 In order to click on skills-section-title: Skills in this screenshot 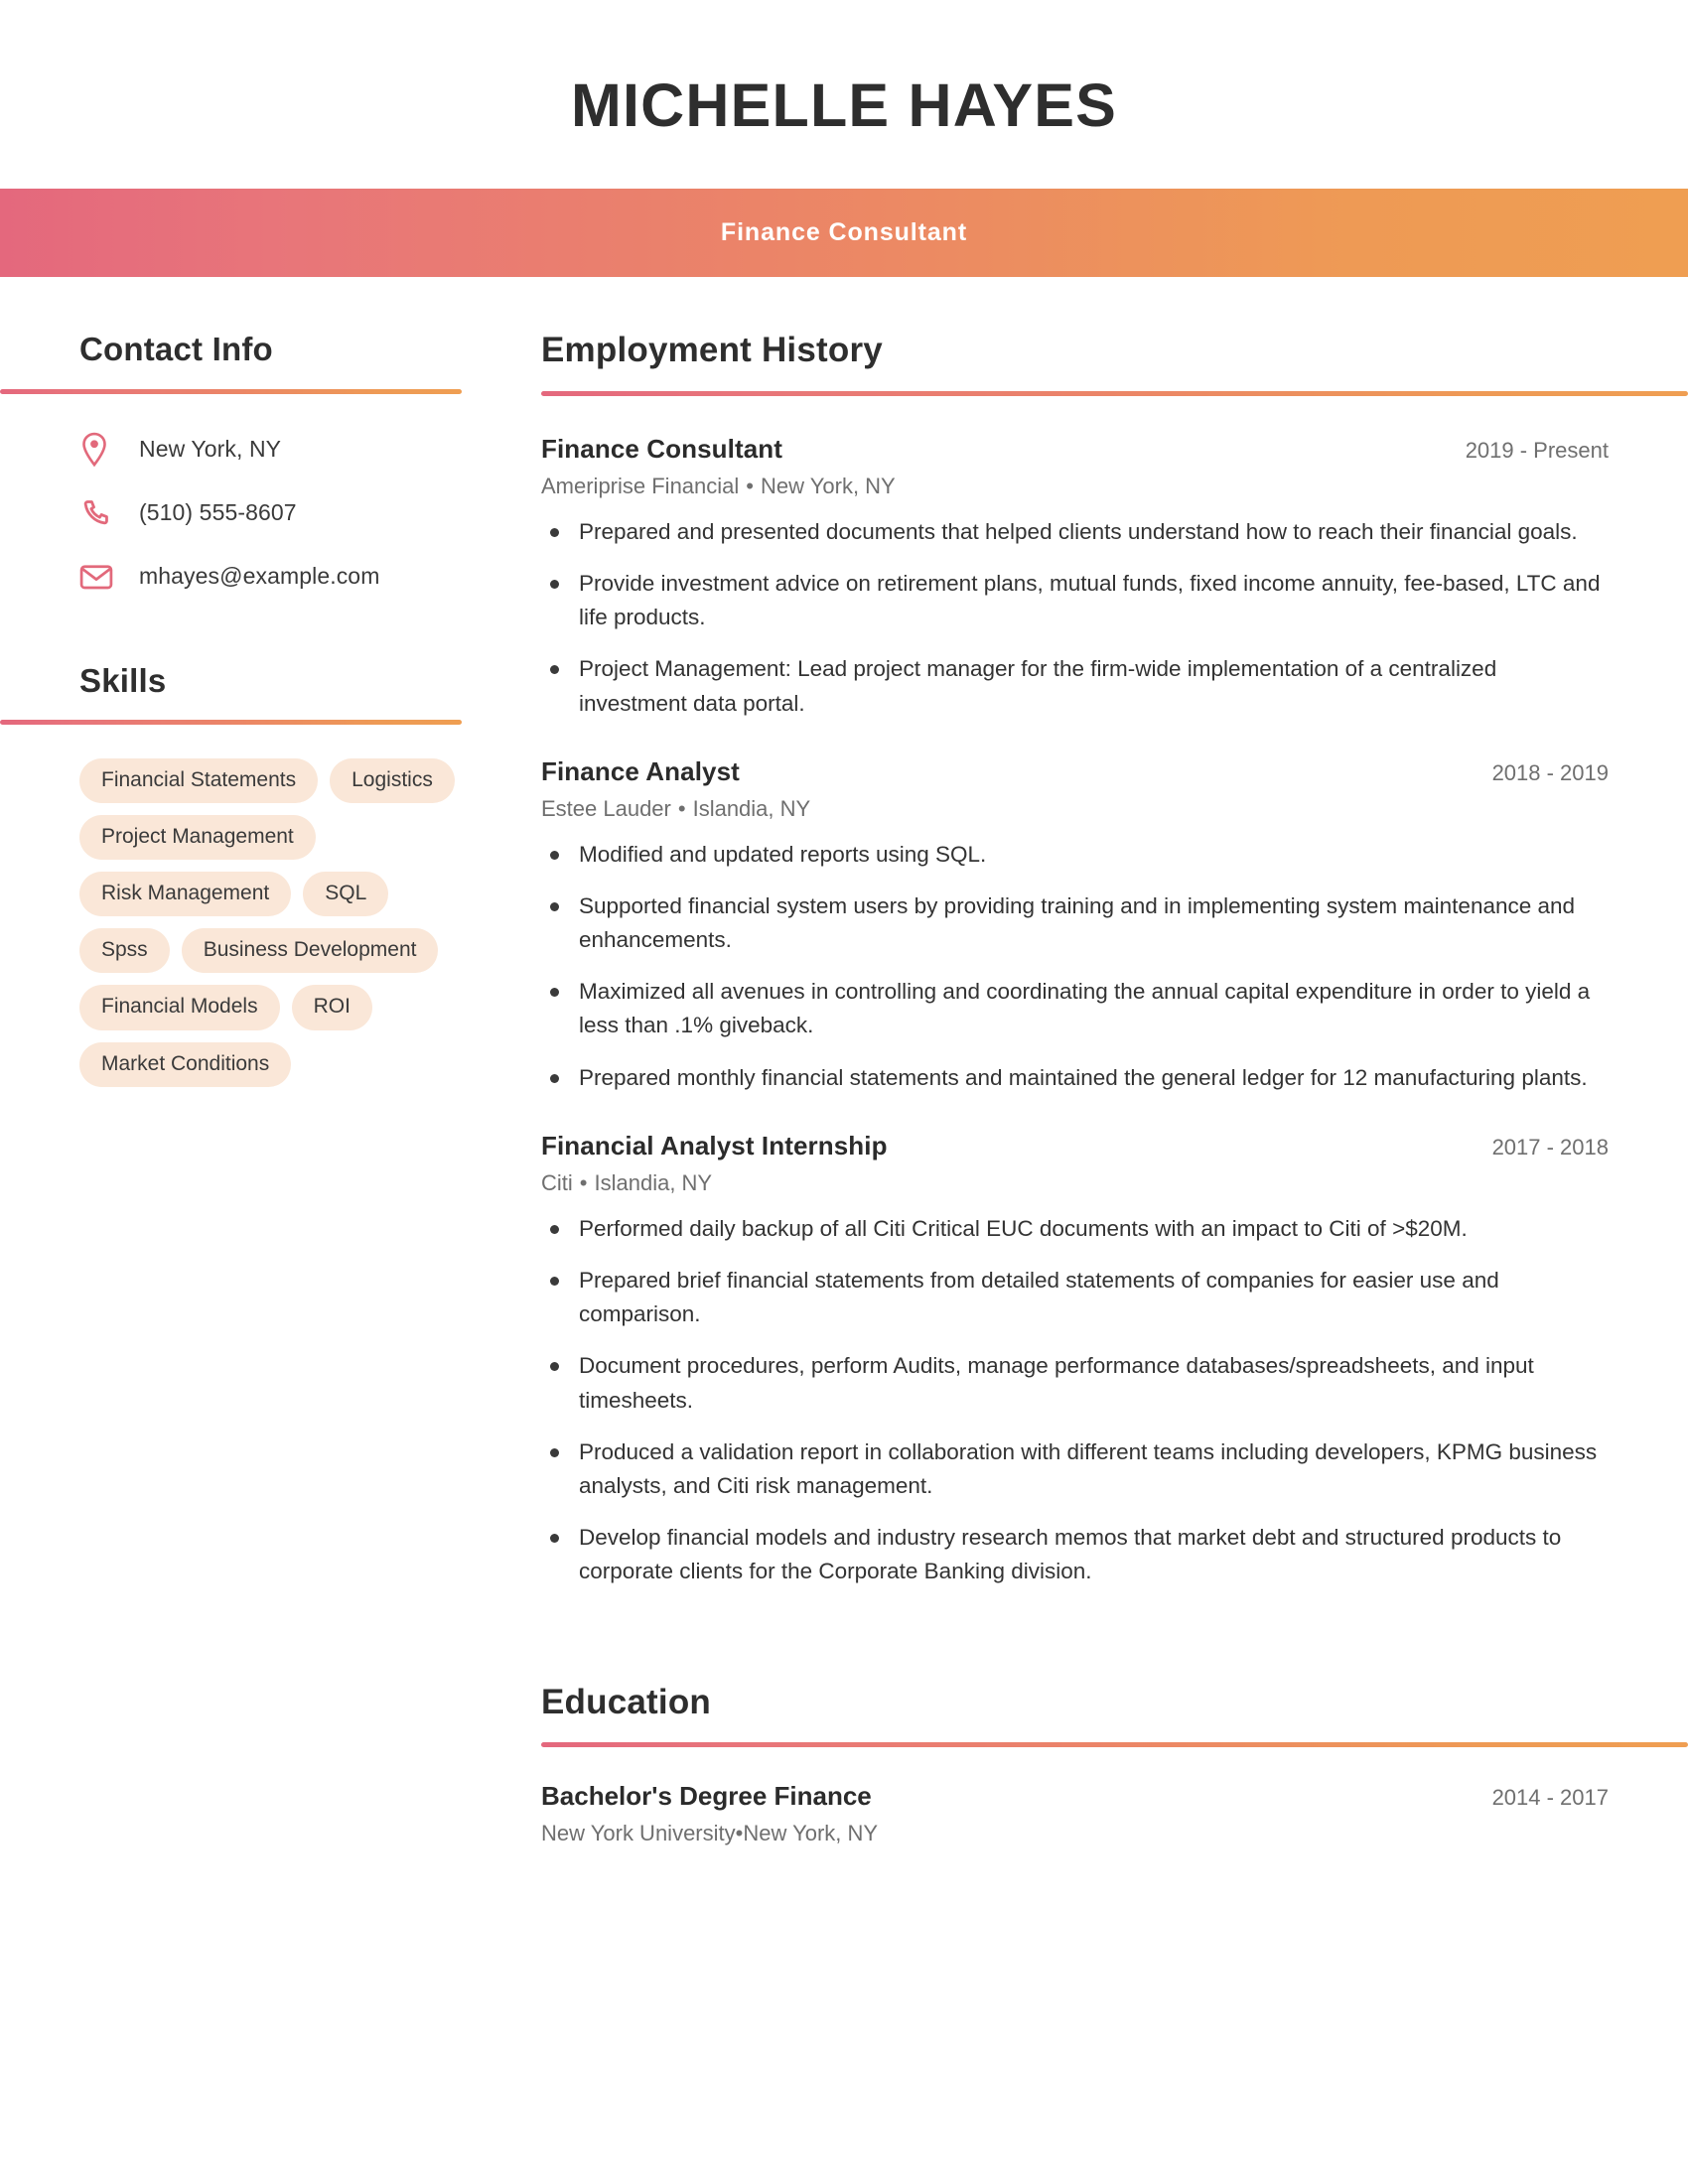, I will do `click(123, 680)`.